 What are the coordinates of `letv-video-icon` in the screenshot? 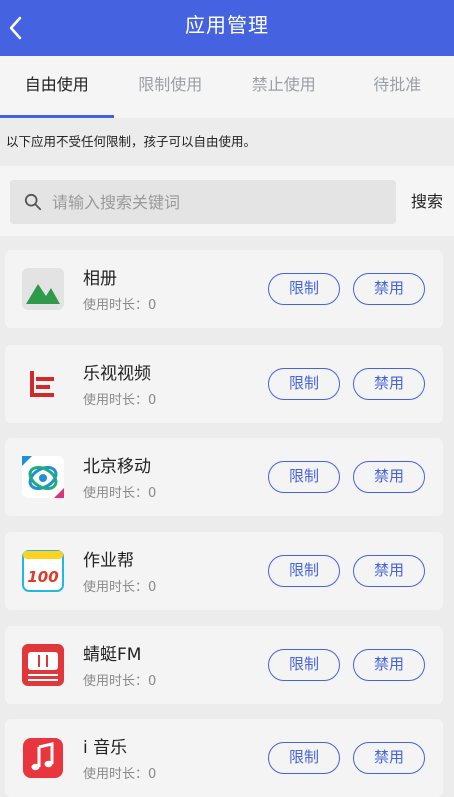 It's located at (43, 384).